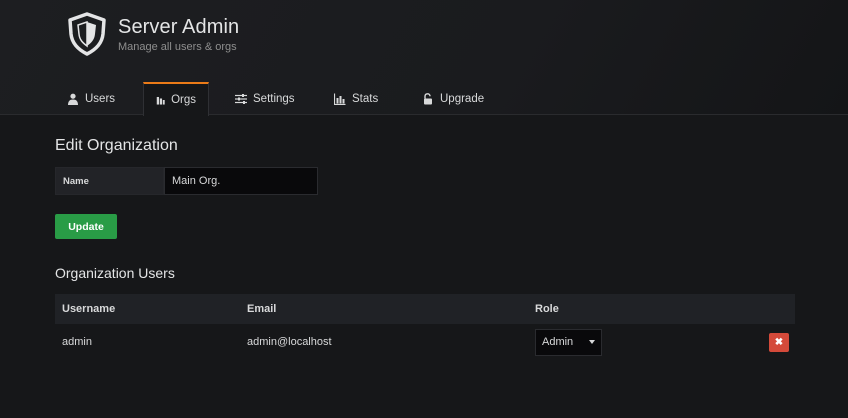 This screenshot has width=848, height=418. I want to click on update-button: Update, so click(86, 226).